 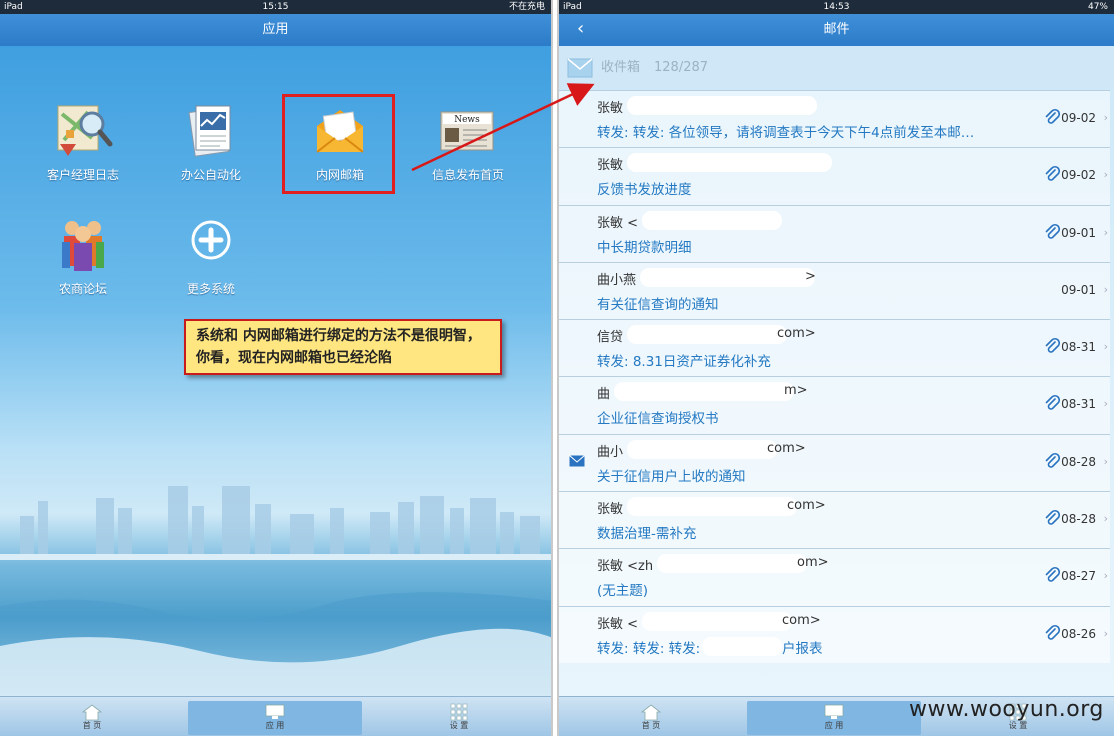 What do you see at coordinates (467, 120) in the screenshot?
I see `news-icon-text: News` at bounding box center [467, 120].